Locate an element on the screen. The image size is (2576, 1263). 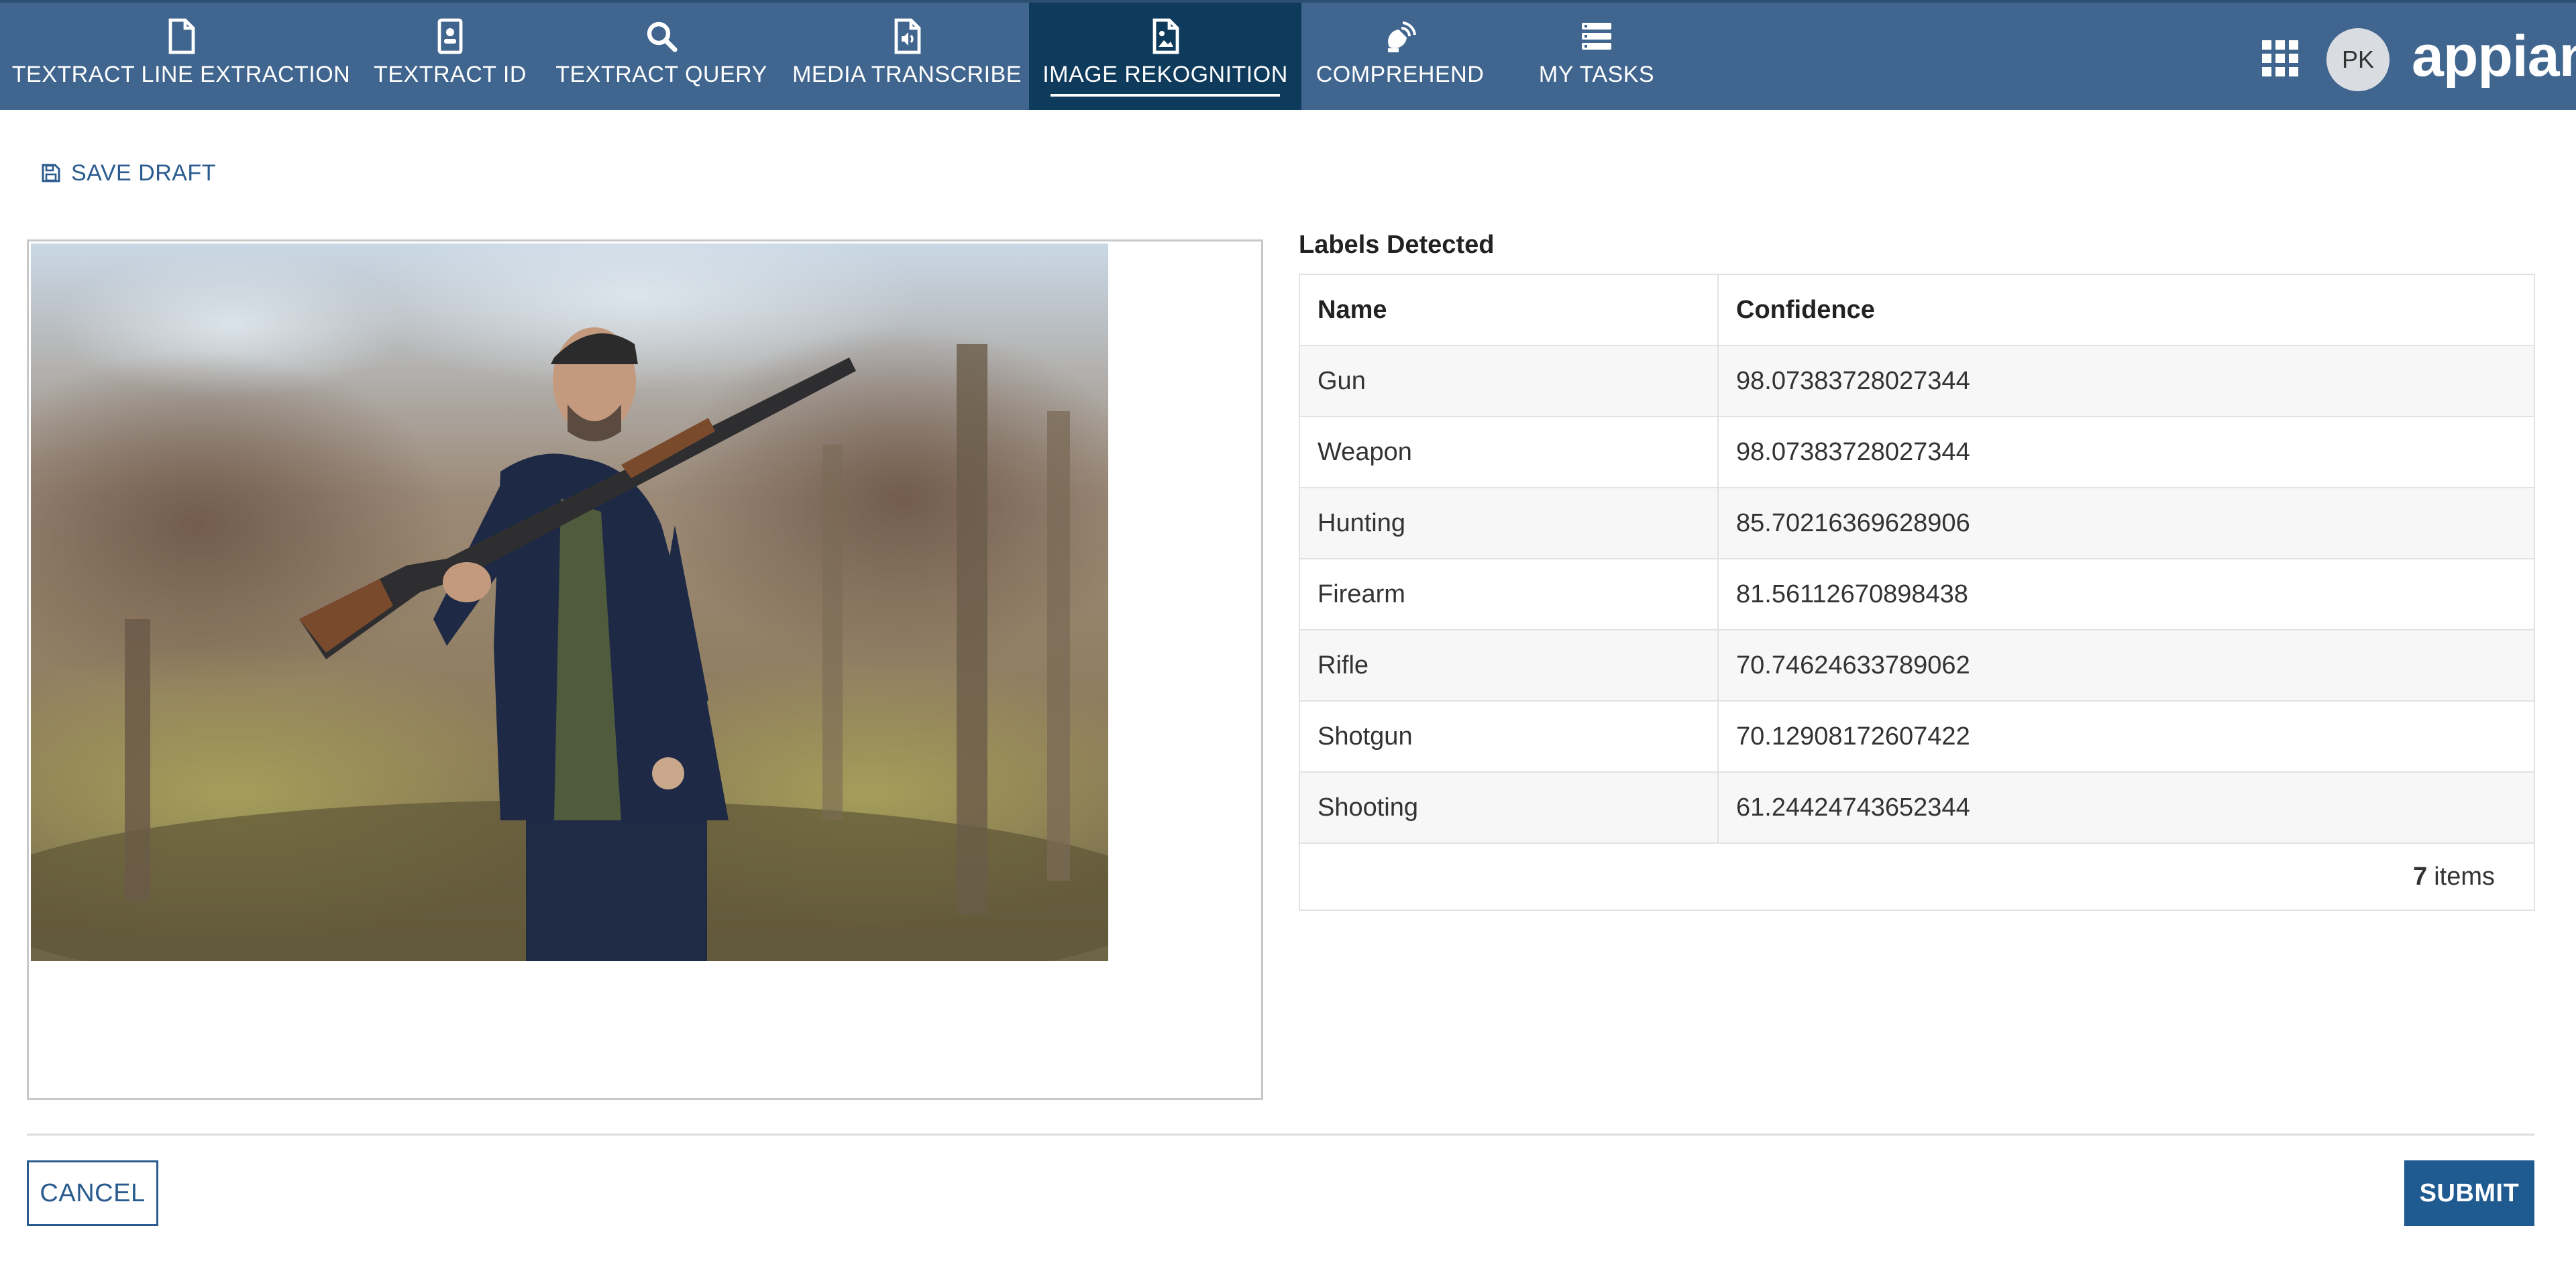
tab-label: TEXTRACT QUERY is located at coordinates (661, 74).